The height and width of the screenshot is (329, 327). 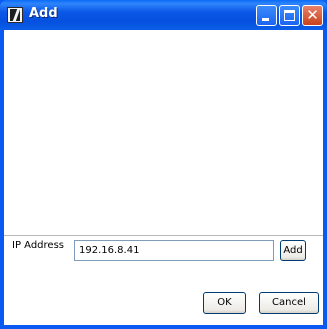 What do you see at coordinates (224, 303) in the screenshot?
I see `ok-button: OK` at bounding box center [224, 303].